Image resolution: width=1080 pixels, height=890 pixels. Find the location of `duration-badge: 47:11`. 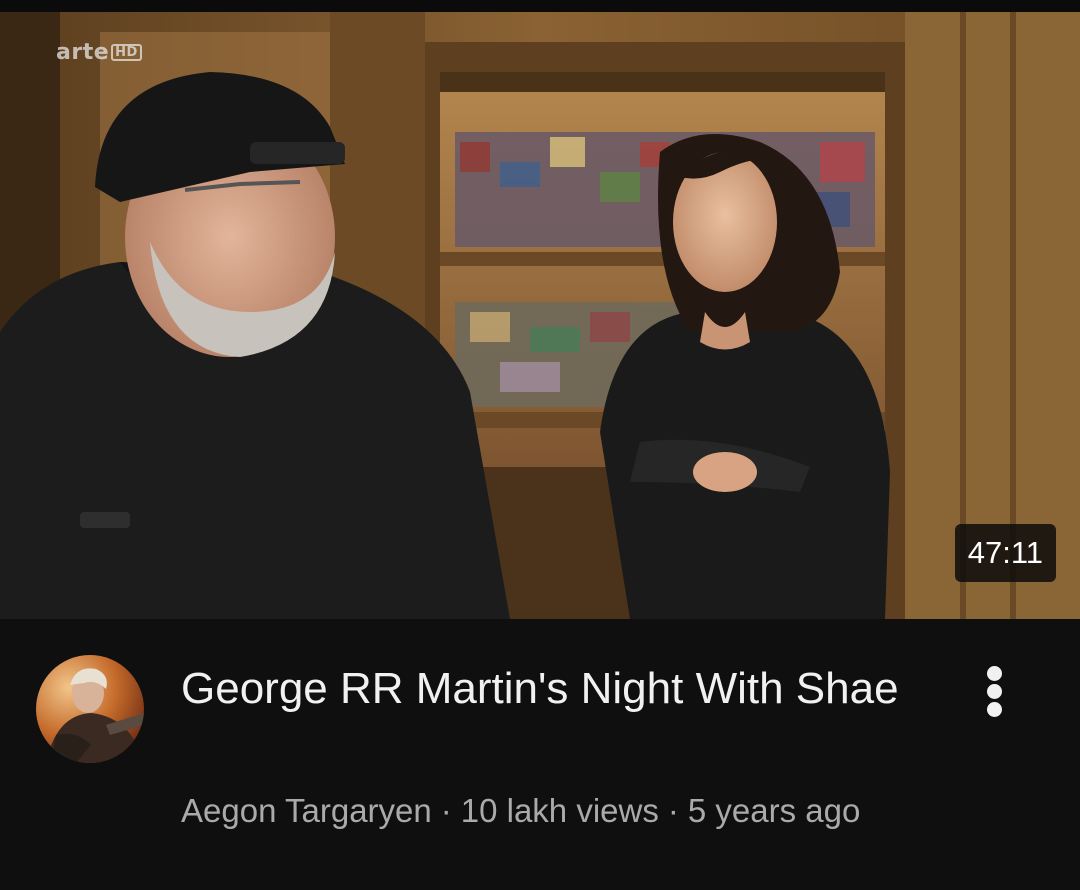

duration-badge: 47:11 is located at coordinates (1005, 553).